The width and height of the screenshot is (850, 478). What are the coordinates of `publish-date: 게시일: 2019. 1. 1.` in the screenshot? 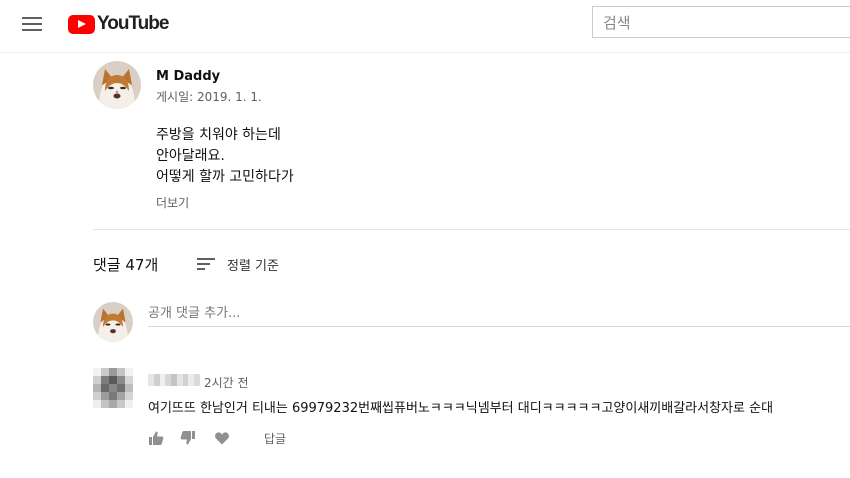 It's located at (209, 97).